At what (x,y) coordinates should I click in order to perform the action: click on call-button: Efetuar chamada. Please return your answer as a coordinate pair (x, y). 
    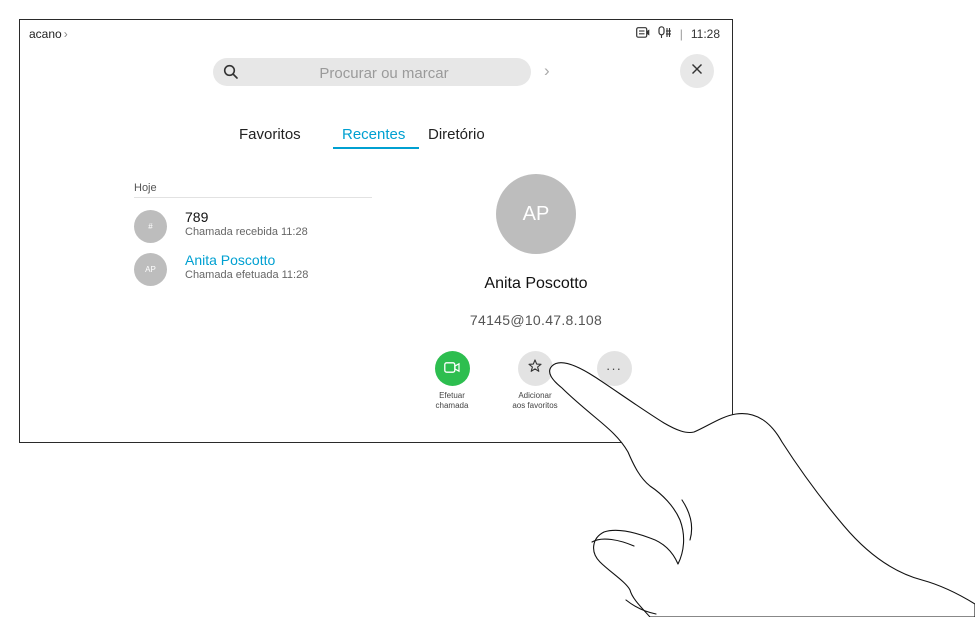
    Looking at the image, I should click on (452, 381).